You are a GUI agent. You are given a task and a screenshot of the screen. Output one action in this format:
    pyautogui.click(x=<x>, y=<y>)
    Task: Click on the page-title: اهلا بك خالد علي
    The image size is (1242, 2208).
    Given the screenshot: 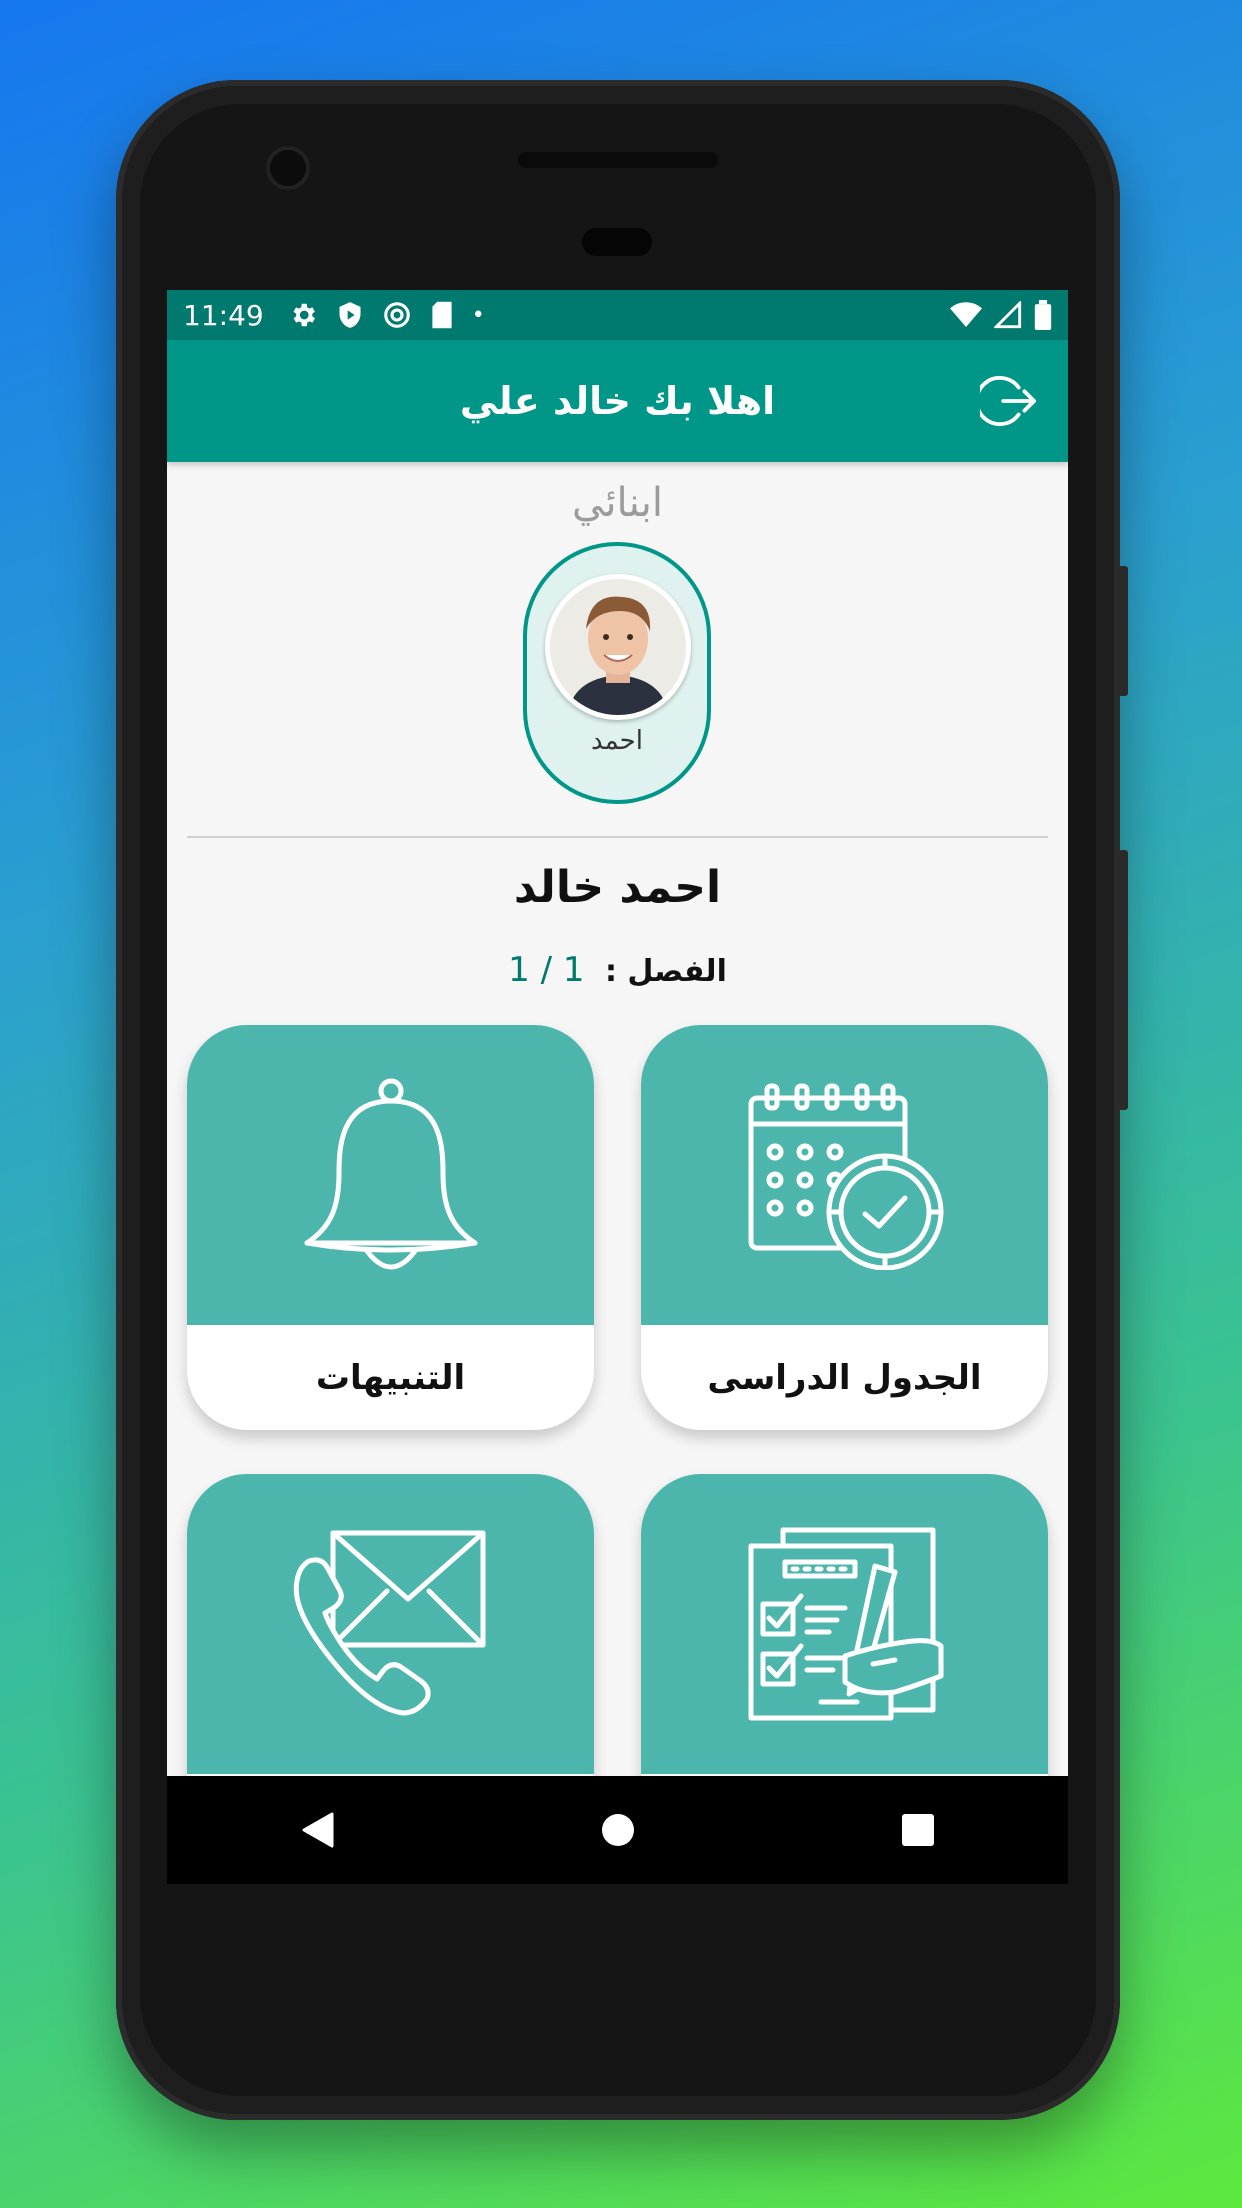 What is the action you would take?
    pyautogui.click(x=617, y=401)
    